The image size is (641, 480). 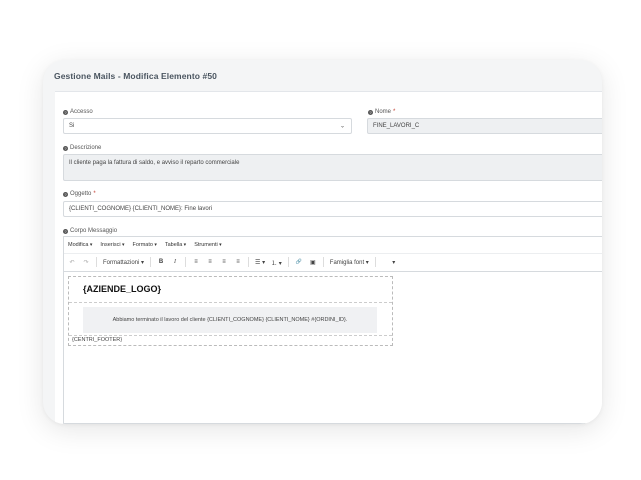 I want to click on numbered-list-icon: ⒈ ▾, so click(x=276, y=262).